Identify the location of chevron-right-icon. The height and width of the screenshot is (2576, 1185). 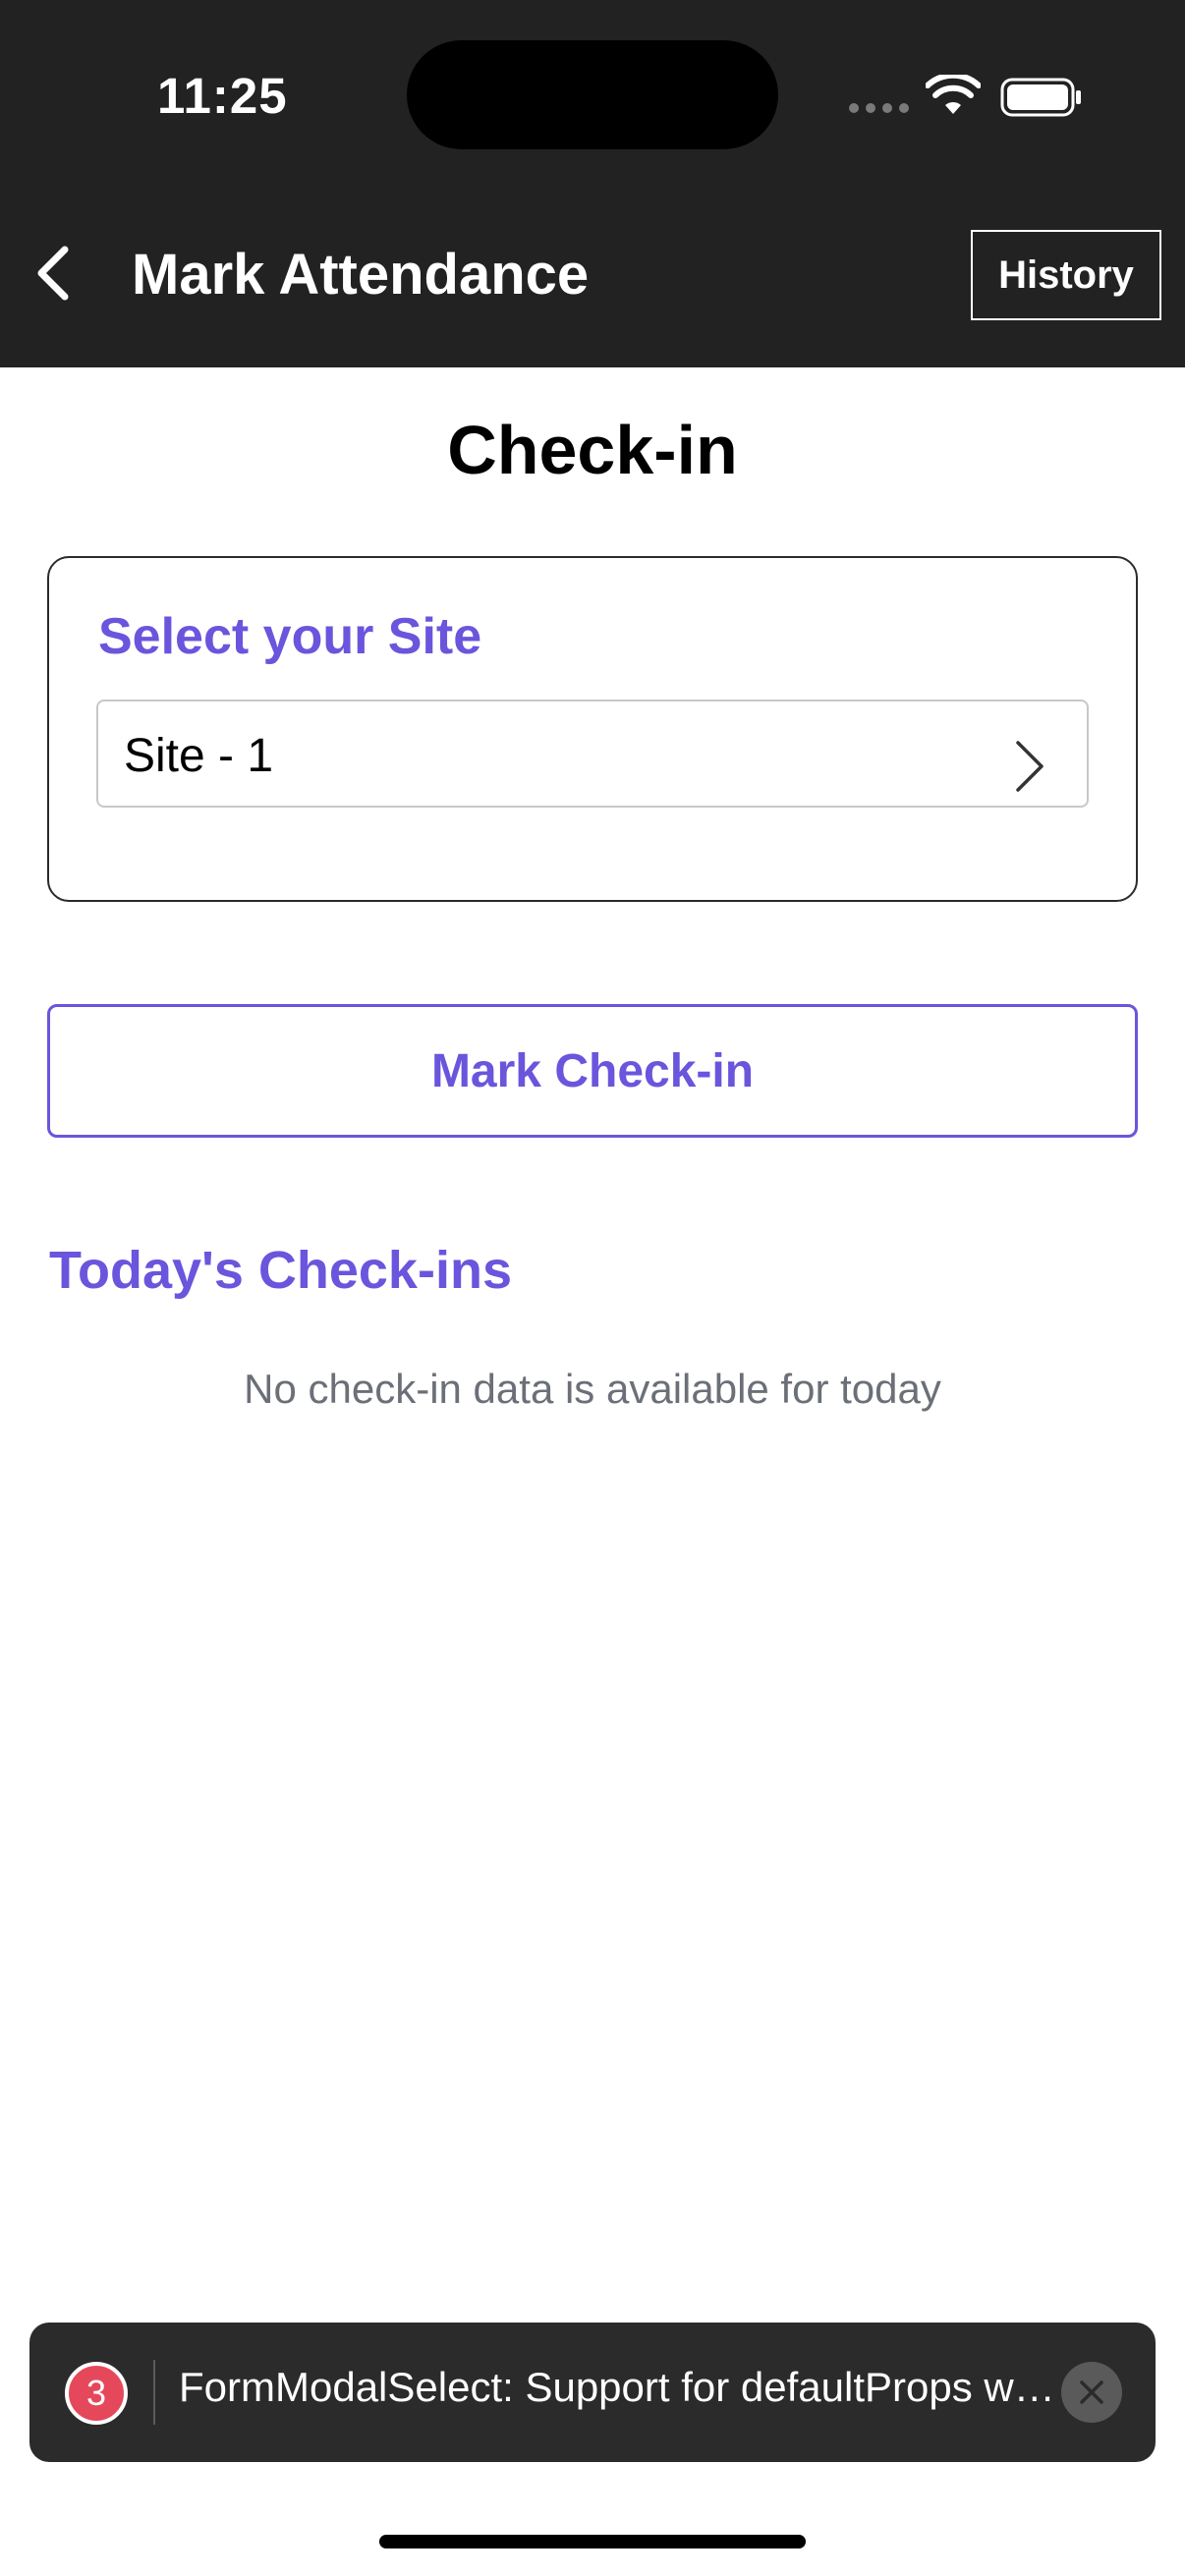
(1030, 766).